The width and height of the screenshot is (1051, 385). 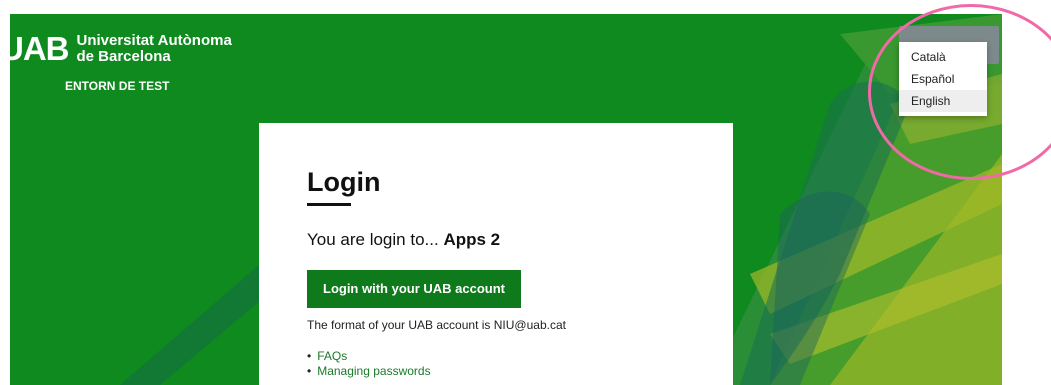 What do you see at coordinates (332, 356) in the screenshot?
I see `faqs-link: FAQs` at bounding box center [332, 356].